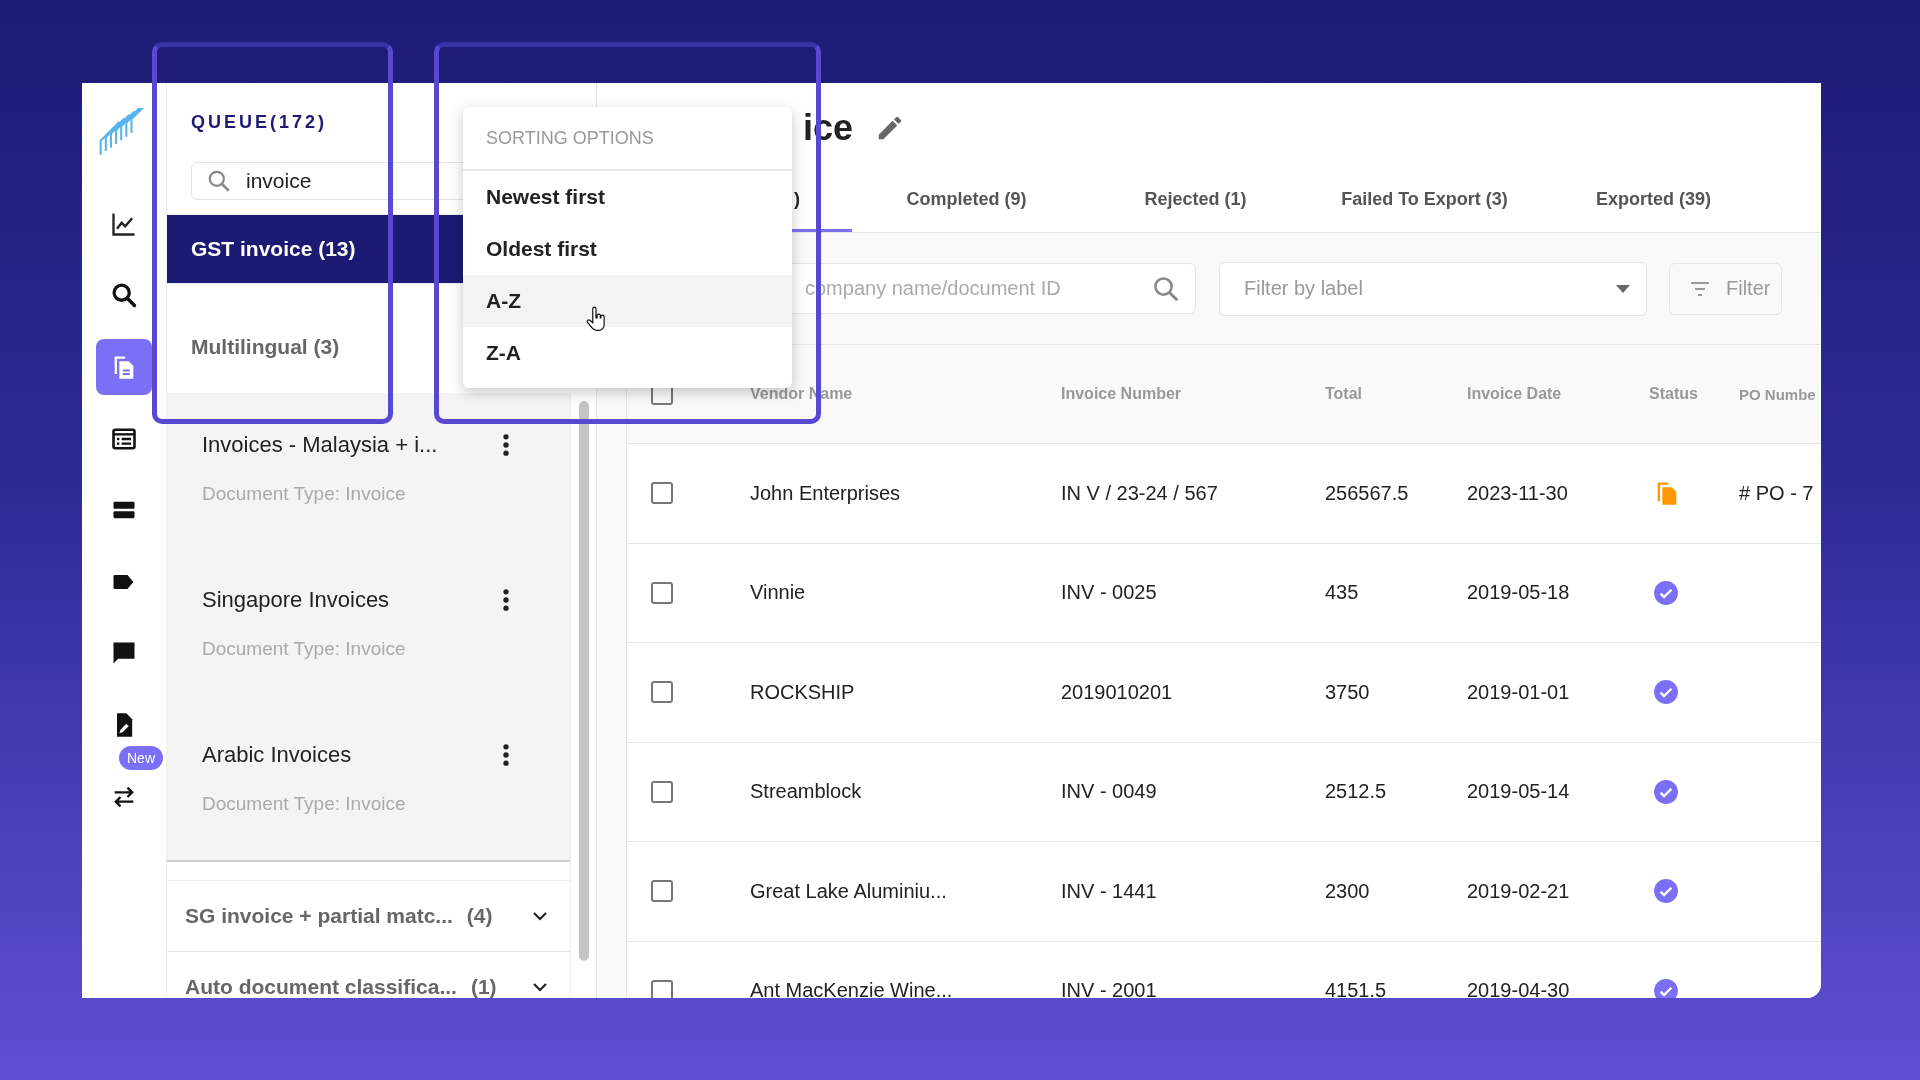 The image size is (1920, 1080). I want to click on table-cell-text: 2019-04-30, so click(1519, 988).